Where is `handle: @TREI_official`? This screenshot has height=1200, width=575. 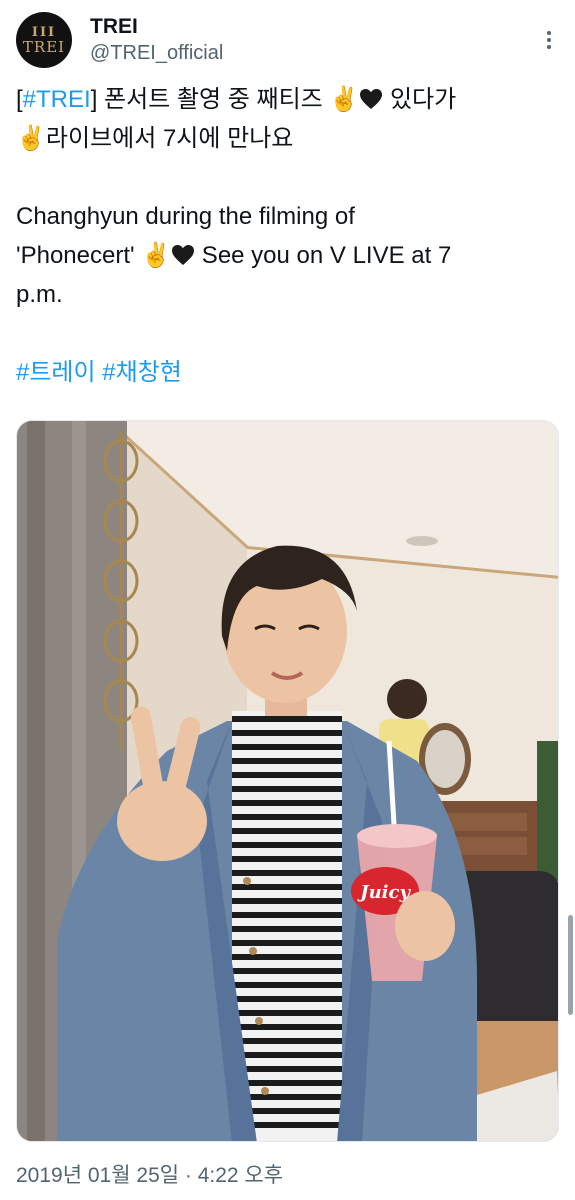
handle: @TREI_official is located at coordinates (156, 53).